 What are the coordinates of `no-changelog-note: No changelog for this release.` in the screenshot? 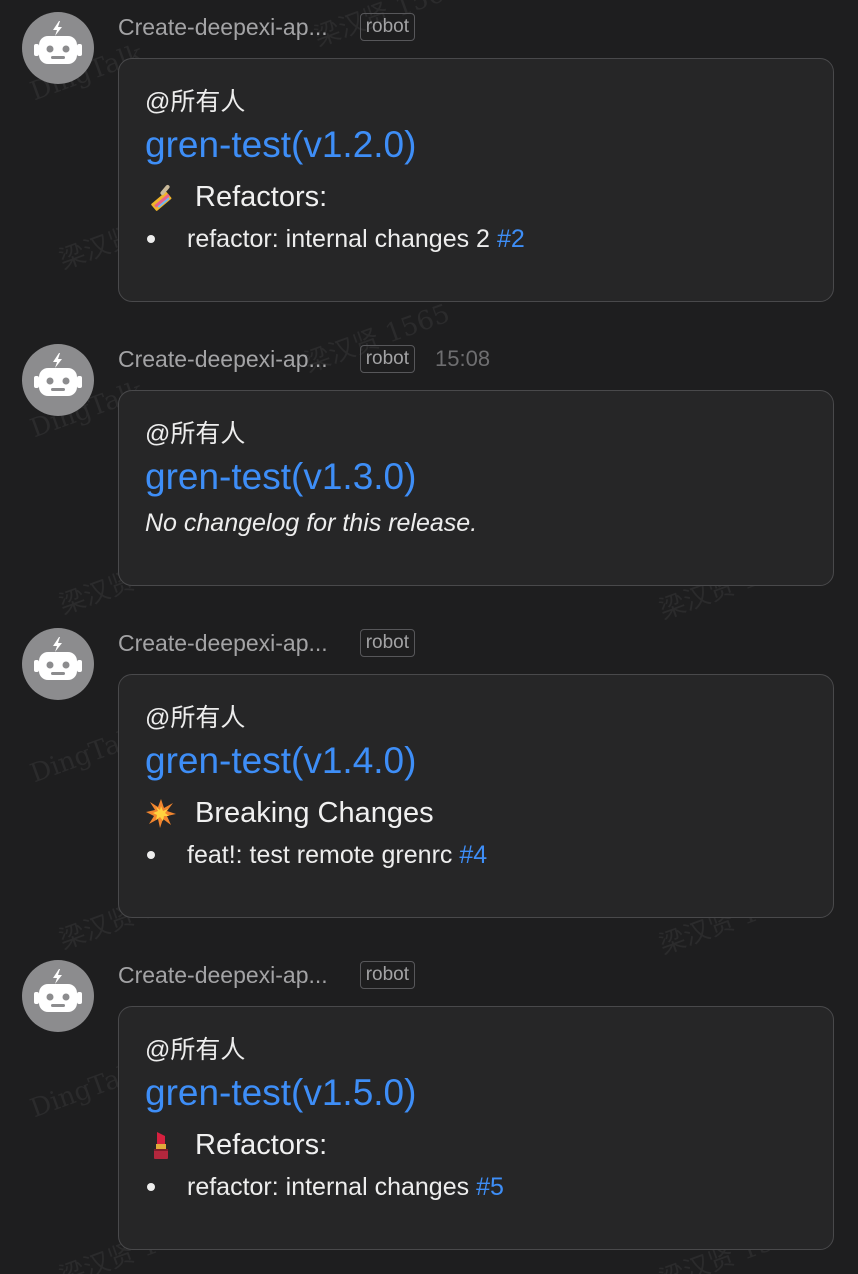 It's located at (311, 523).